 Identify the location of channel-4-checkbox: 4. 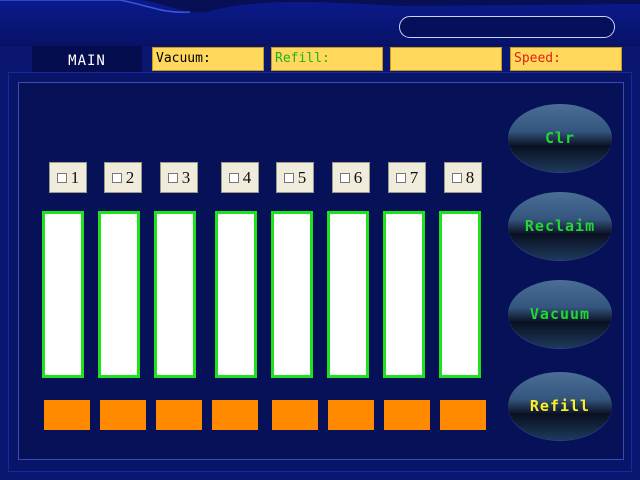
(240, 177).